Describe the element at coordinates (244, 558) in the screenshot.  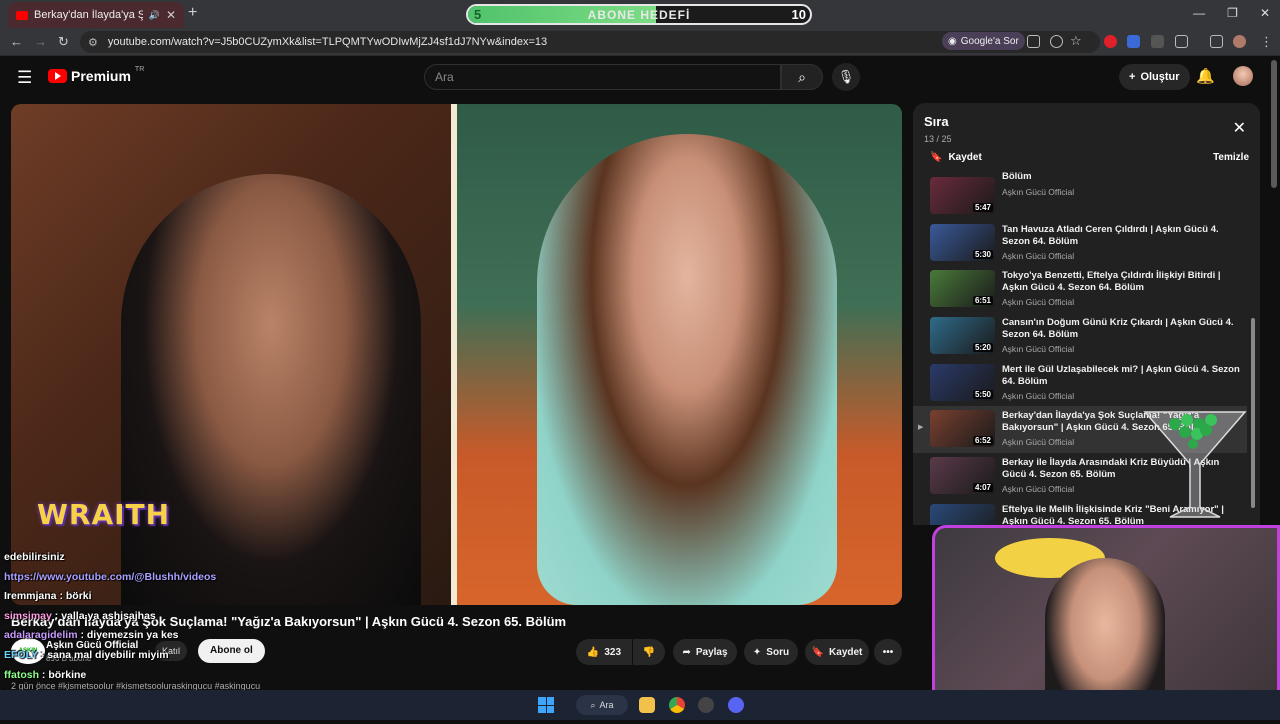
I see `chat-message: edebilirsiniz` at that location.